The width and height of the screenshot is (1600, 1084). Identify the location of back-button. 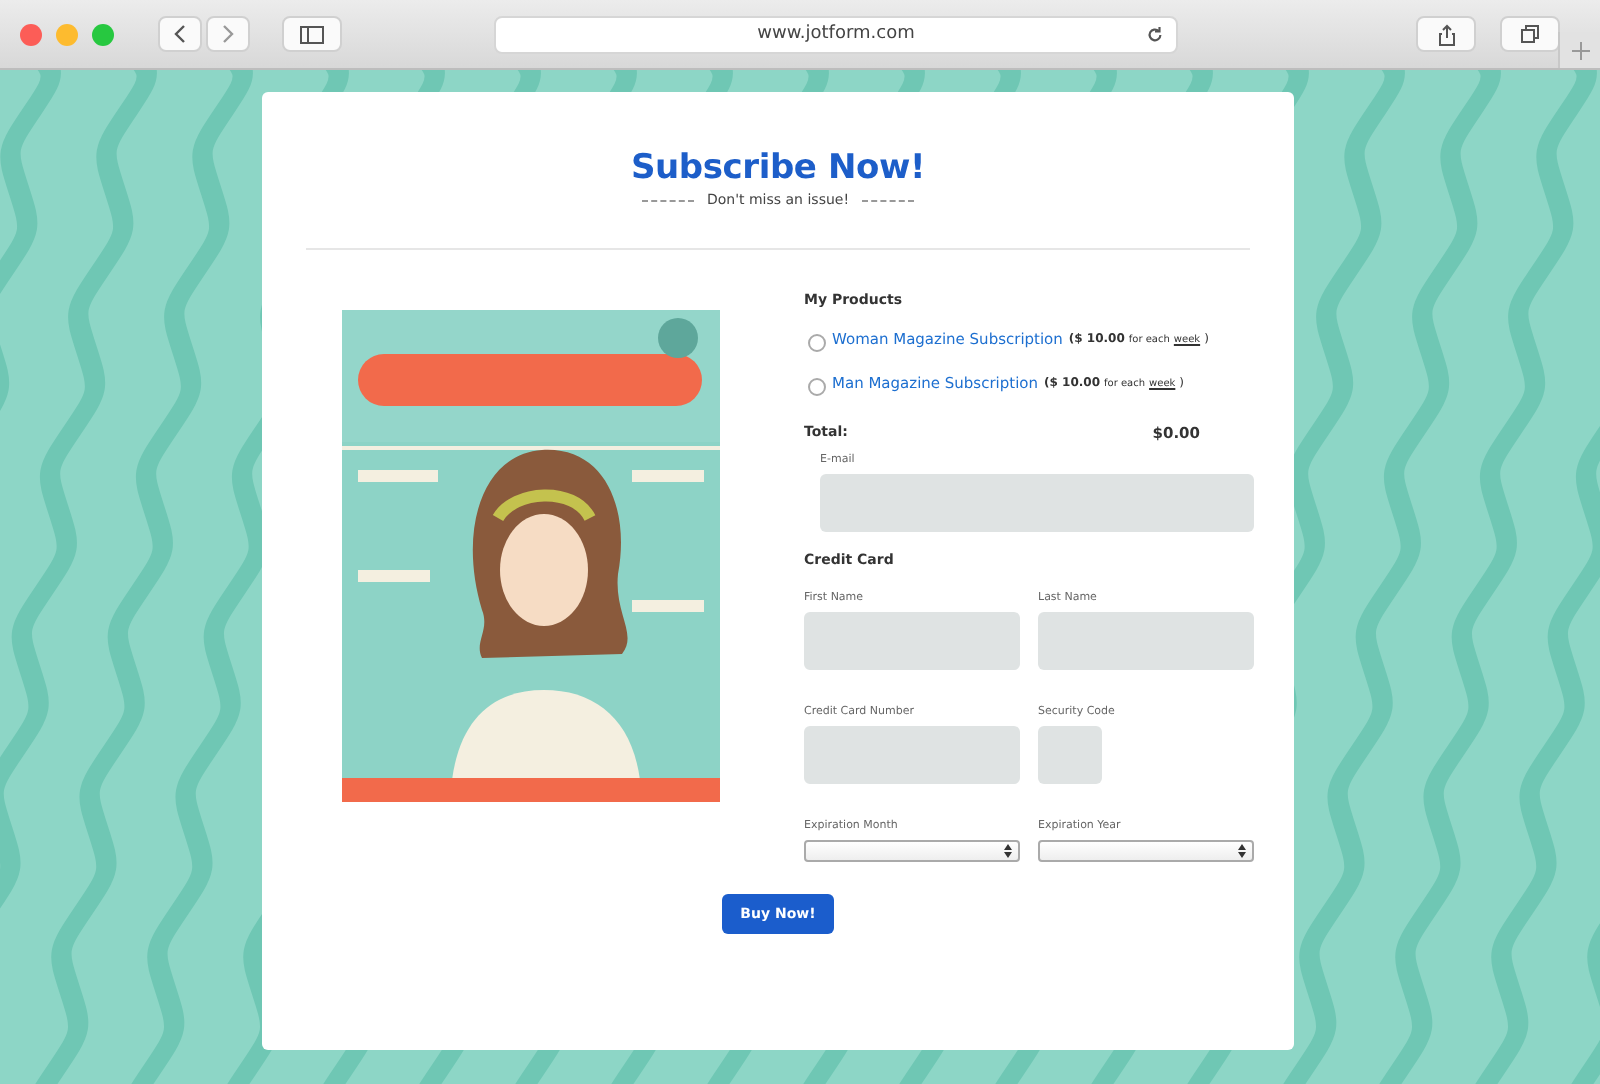
(180, 34).